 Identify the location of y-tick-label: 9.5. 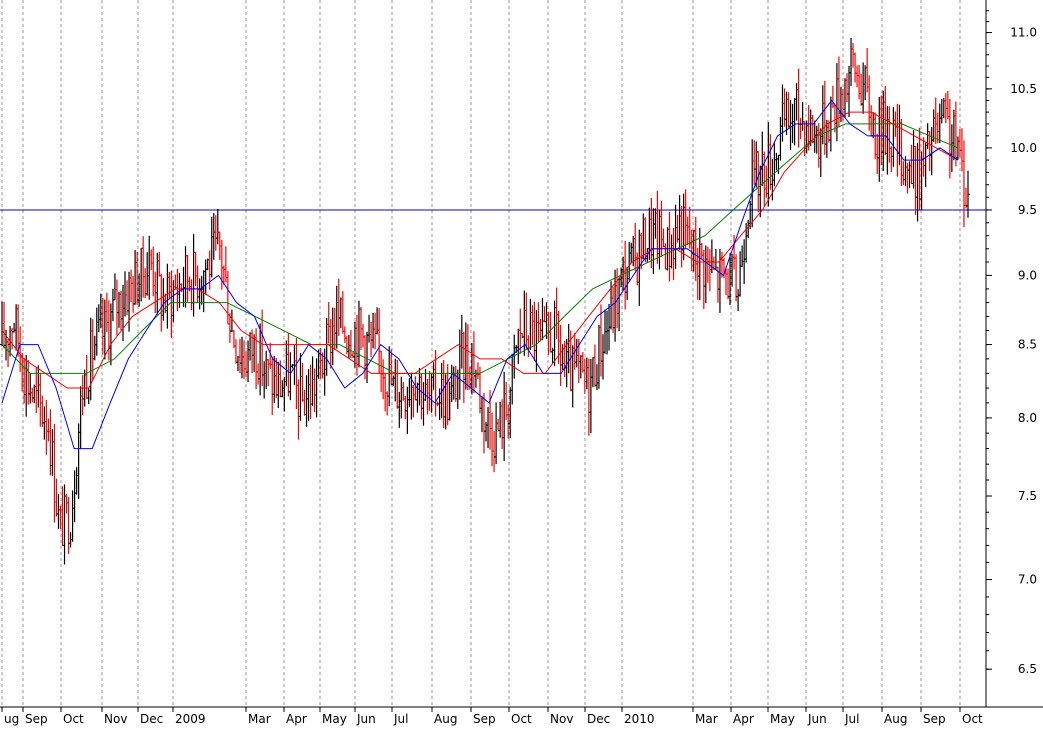
(1027, 210).